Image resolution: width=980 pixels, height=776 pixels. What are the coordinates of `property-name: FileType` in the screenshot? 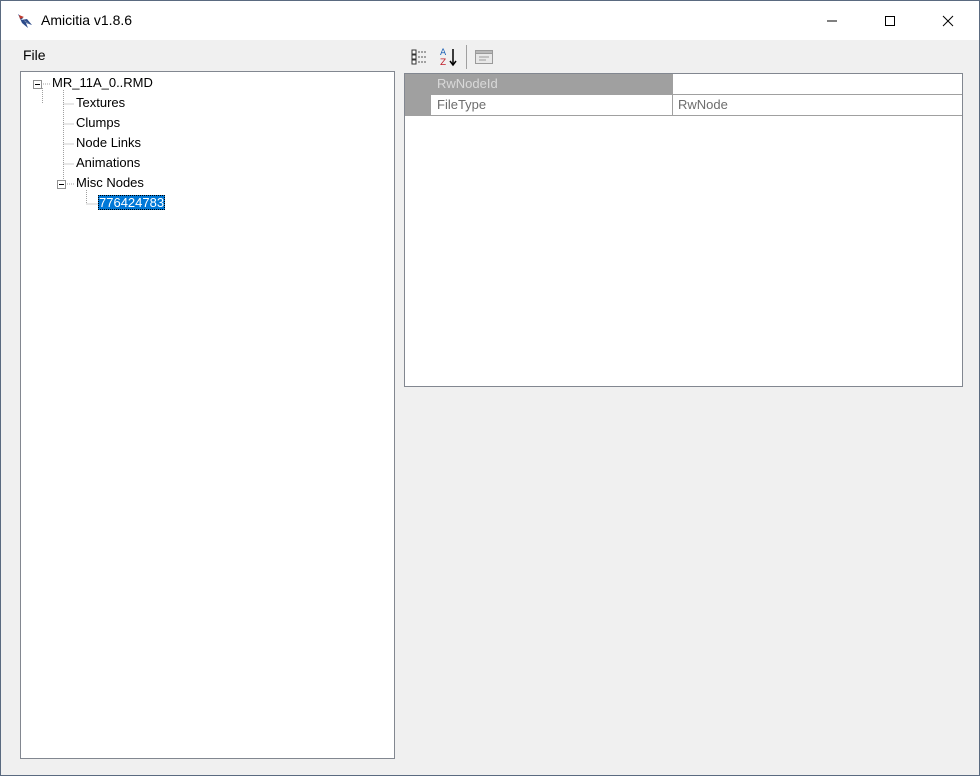 It's located at (552, 105).